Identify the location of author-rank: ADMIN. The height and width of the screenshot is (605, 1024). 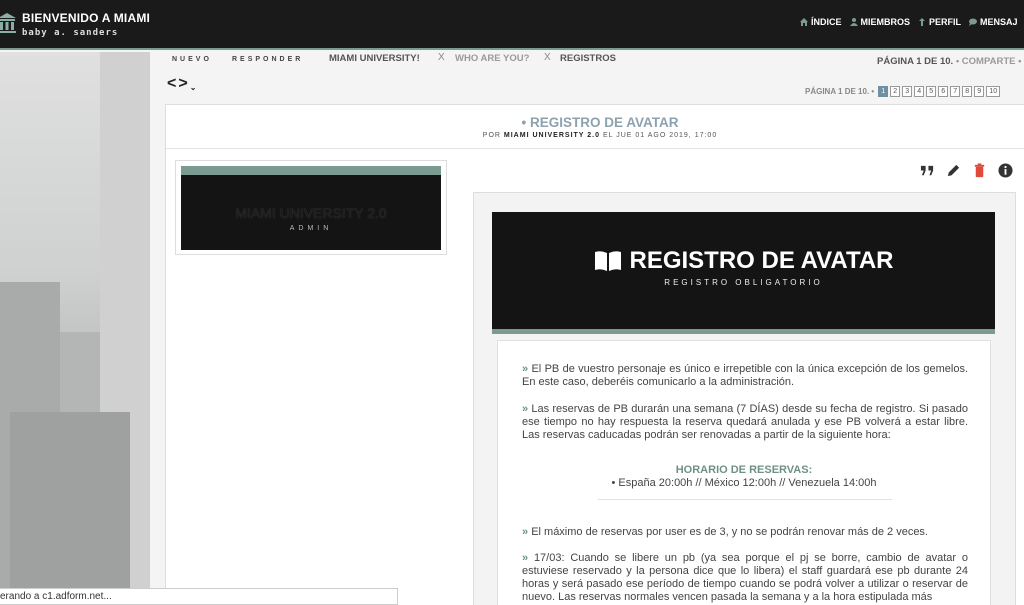
(311, 228).